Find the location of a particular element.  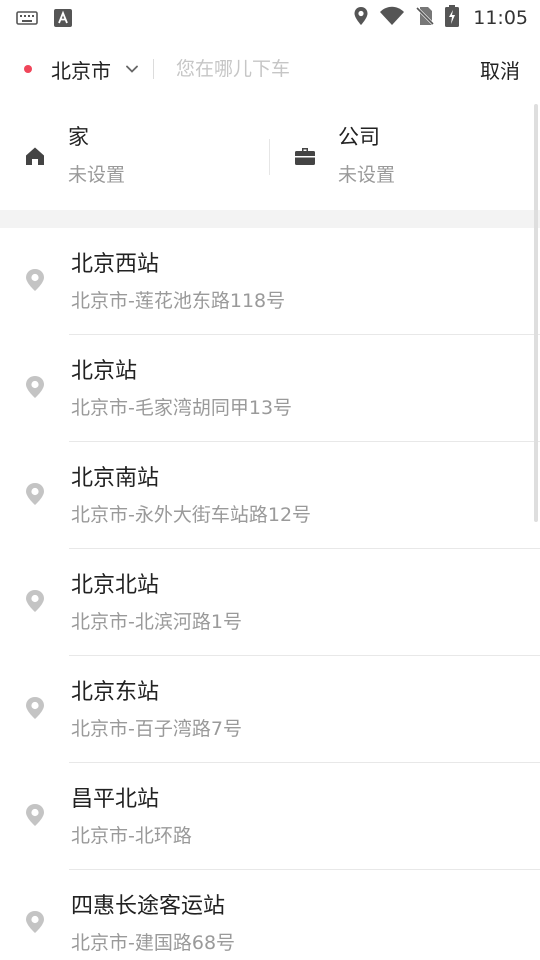

list-item: 北京西站 北京市-莲花池东路118号 is located at coordinates (270, 281).